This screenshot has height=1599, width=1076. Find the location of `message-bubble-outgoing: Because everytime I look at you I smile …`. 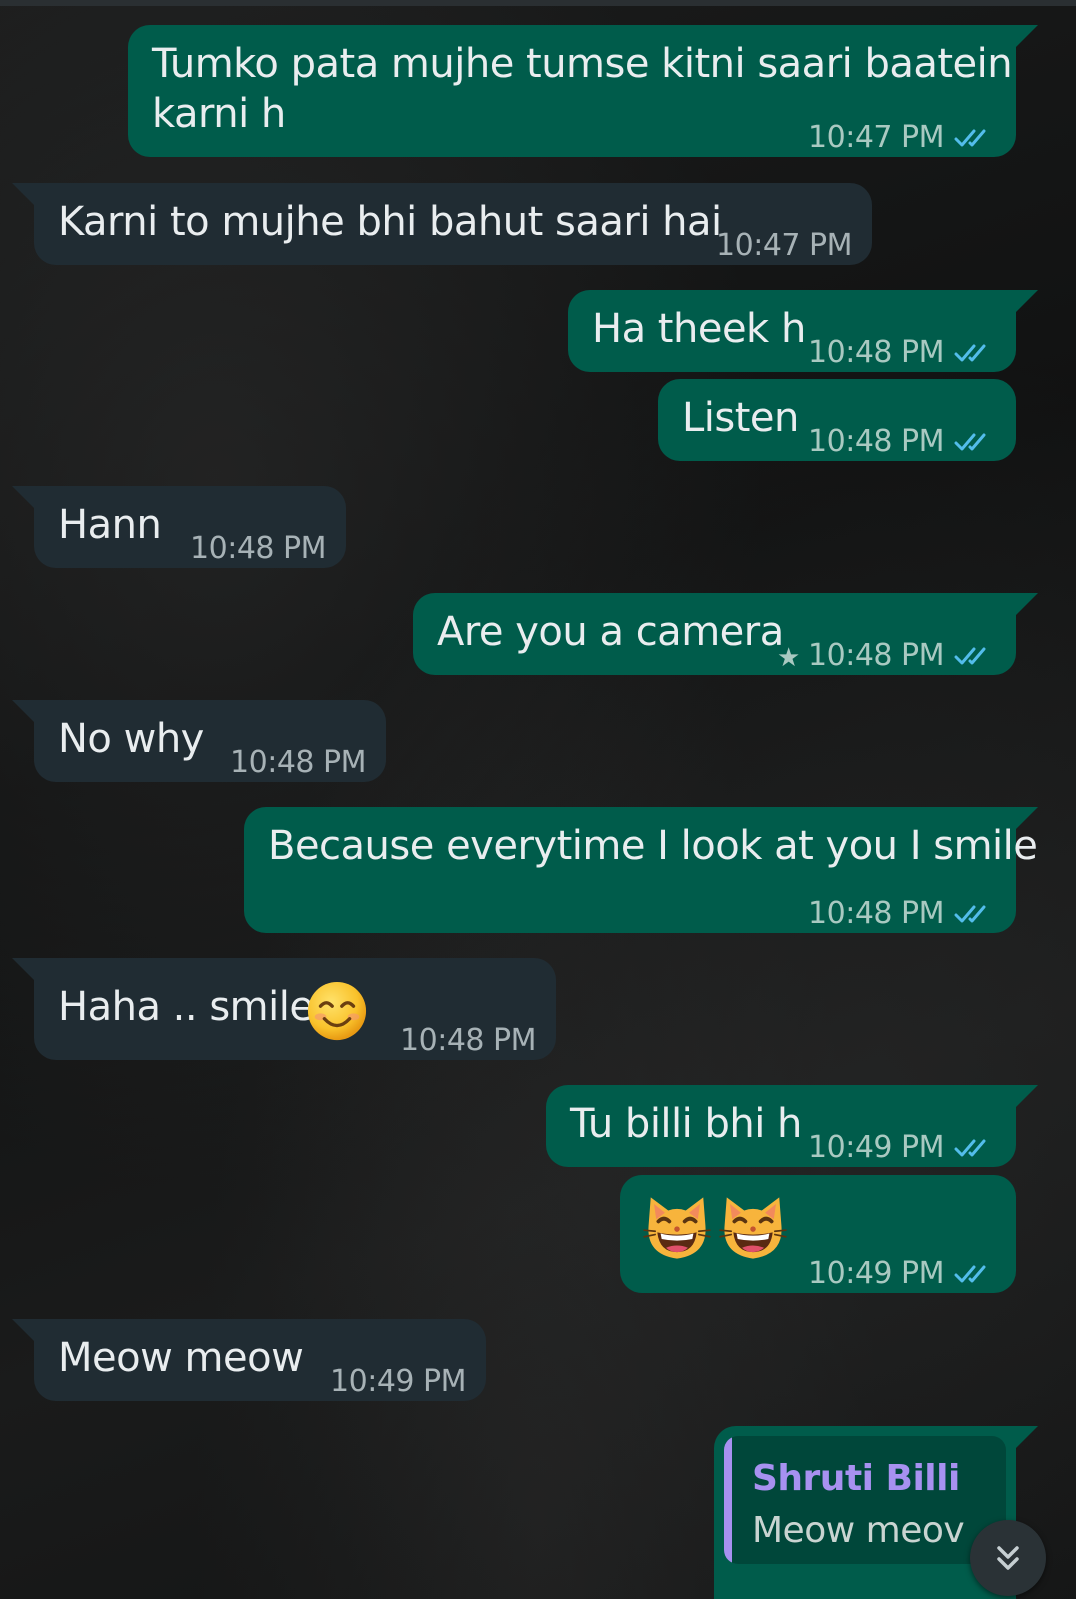

message-bubble-outgoing: Because everytime I look at you I smile … is located at coordinates (641, 870).